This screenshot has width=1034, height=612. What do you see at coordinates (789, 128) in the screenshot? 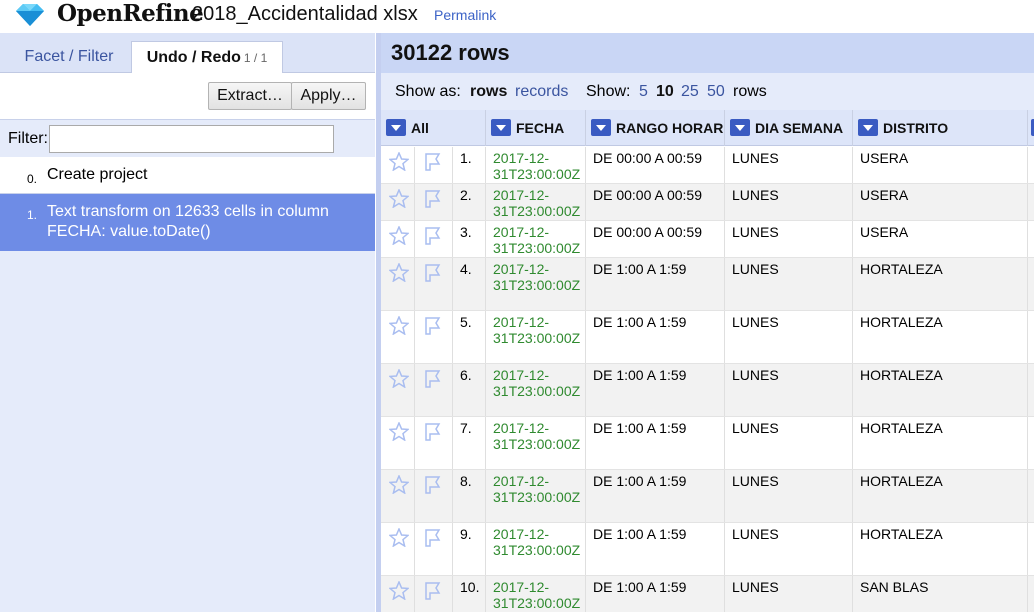
I see `column-header-dia-semana: DIA SEMANA` at bounding box center [789, 128].